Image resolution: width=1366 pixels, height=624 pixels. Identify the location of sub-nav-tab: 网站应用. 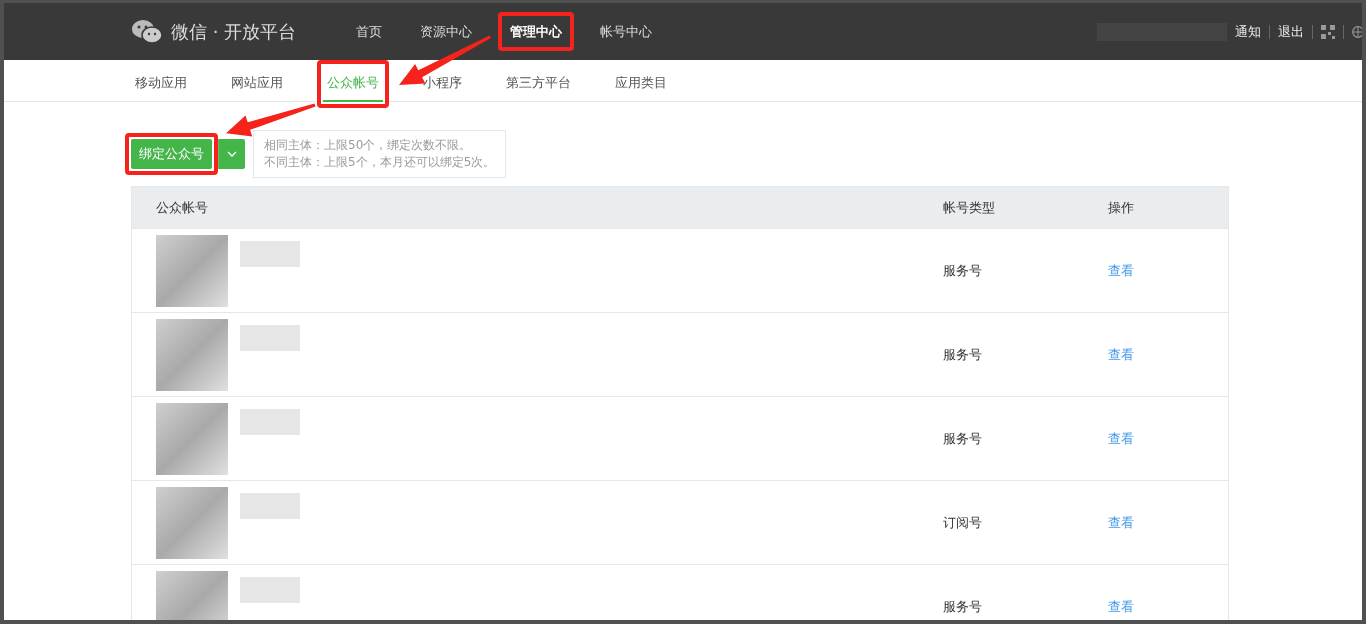
(257, 84).